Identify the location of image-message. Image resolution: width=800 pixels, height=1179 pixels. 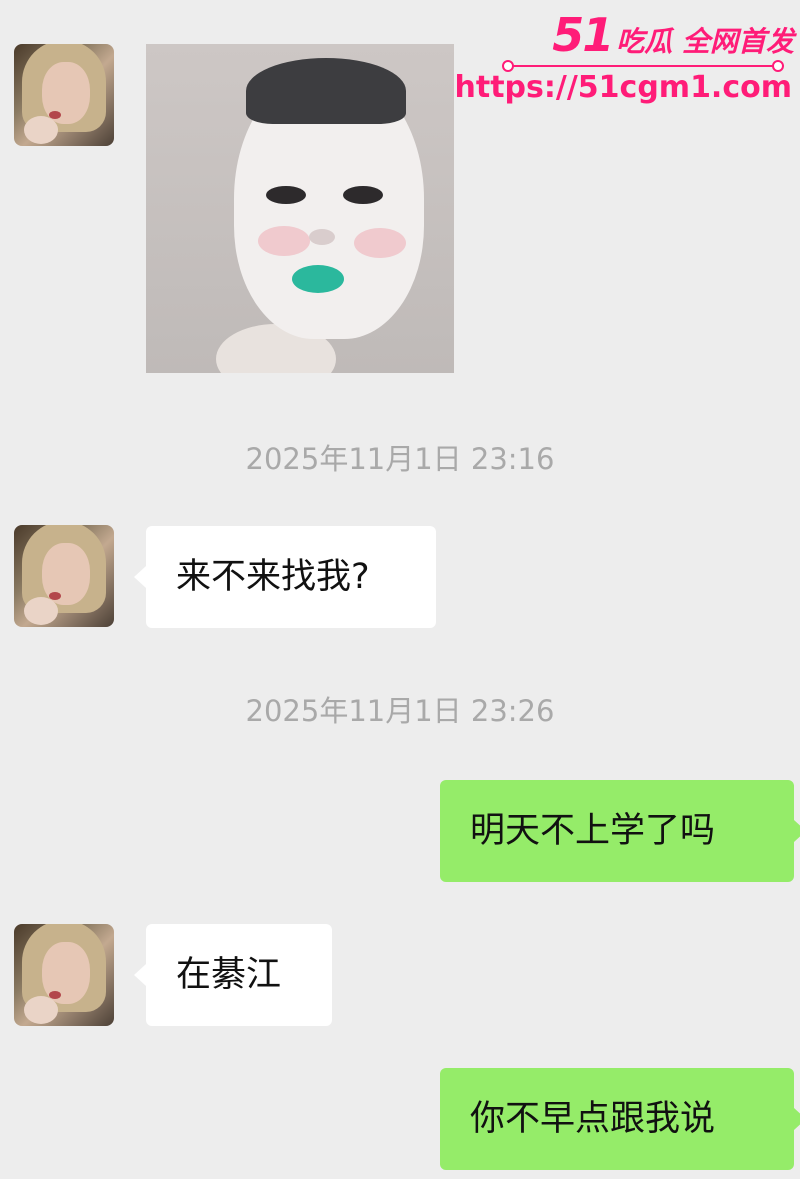
(300, 208).